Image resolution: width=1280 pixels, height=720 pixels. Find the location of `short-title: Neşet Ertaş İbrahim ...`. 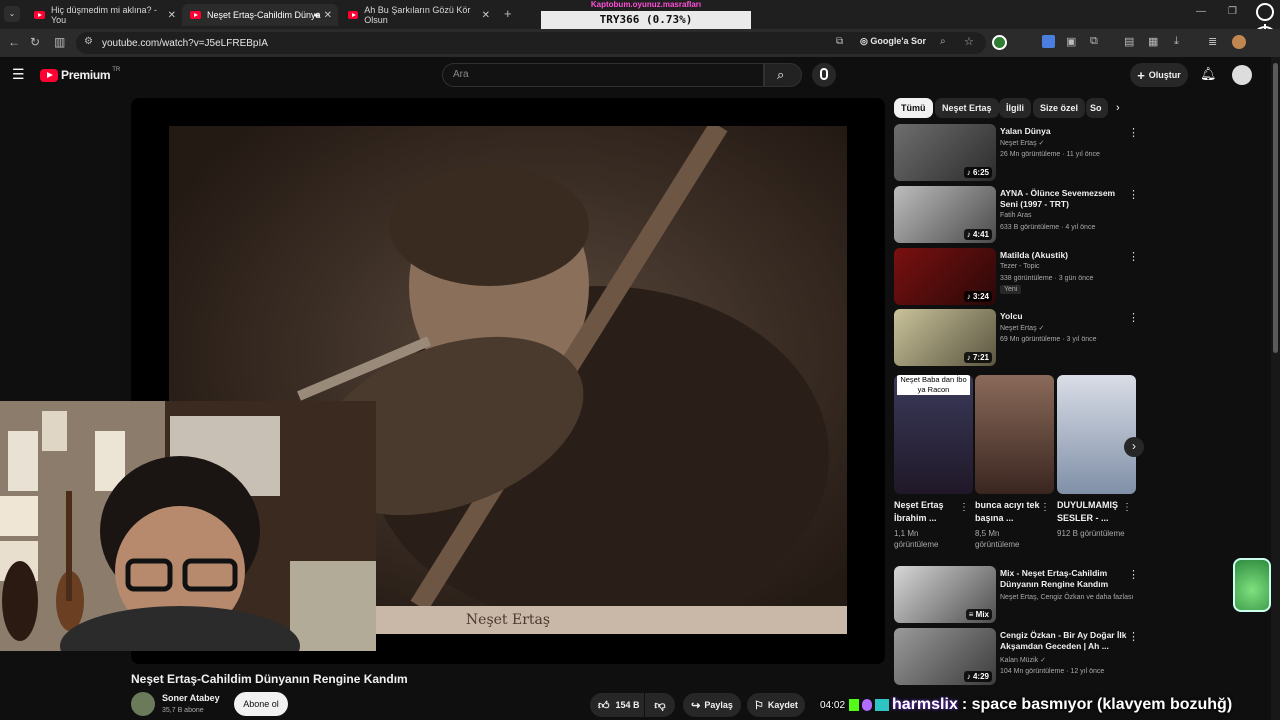

short-title: Neşet Ertaş İbrahim ... is located at coordinates (928, 512).